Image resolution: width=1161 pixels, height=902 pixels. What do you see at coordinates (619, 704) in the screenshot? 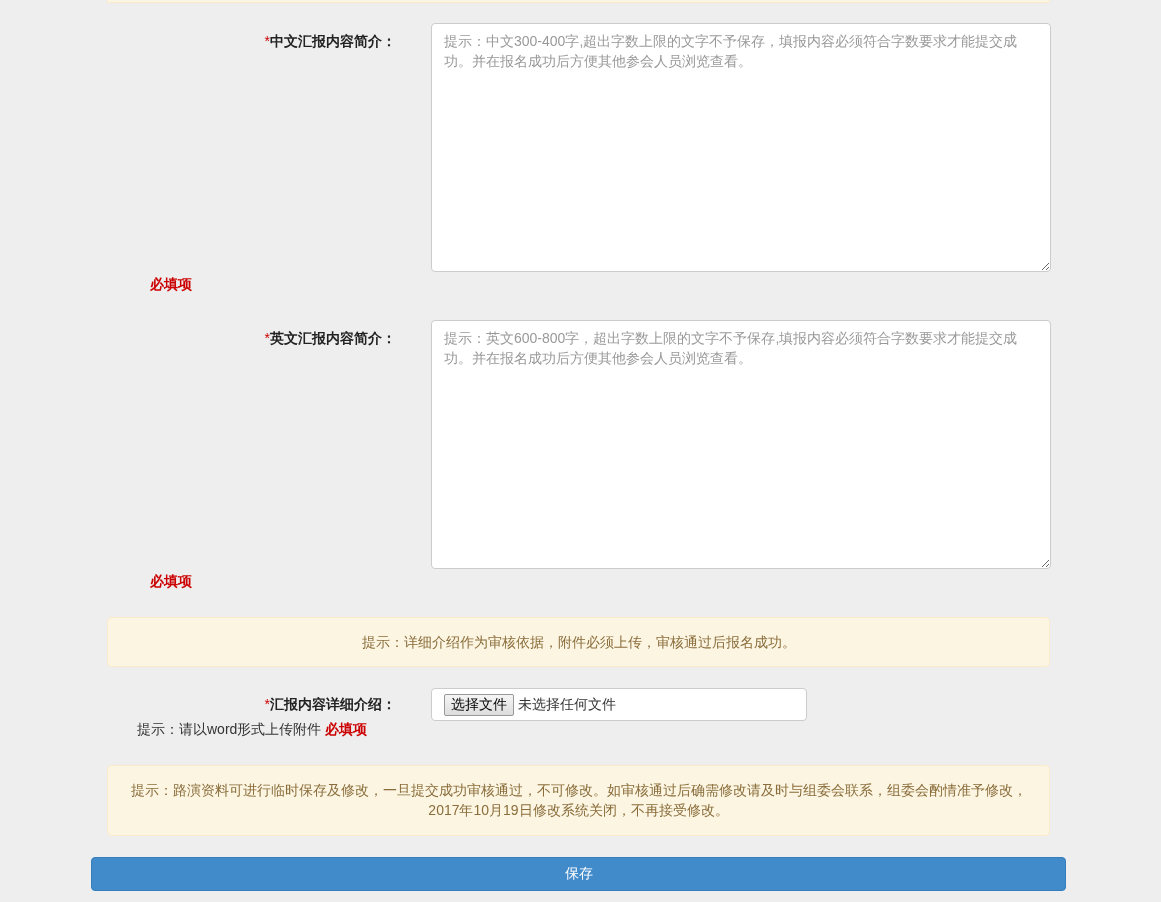
I see `file-input: 选择文件 未选择任何文件` at bounding box center [619, 704].